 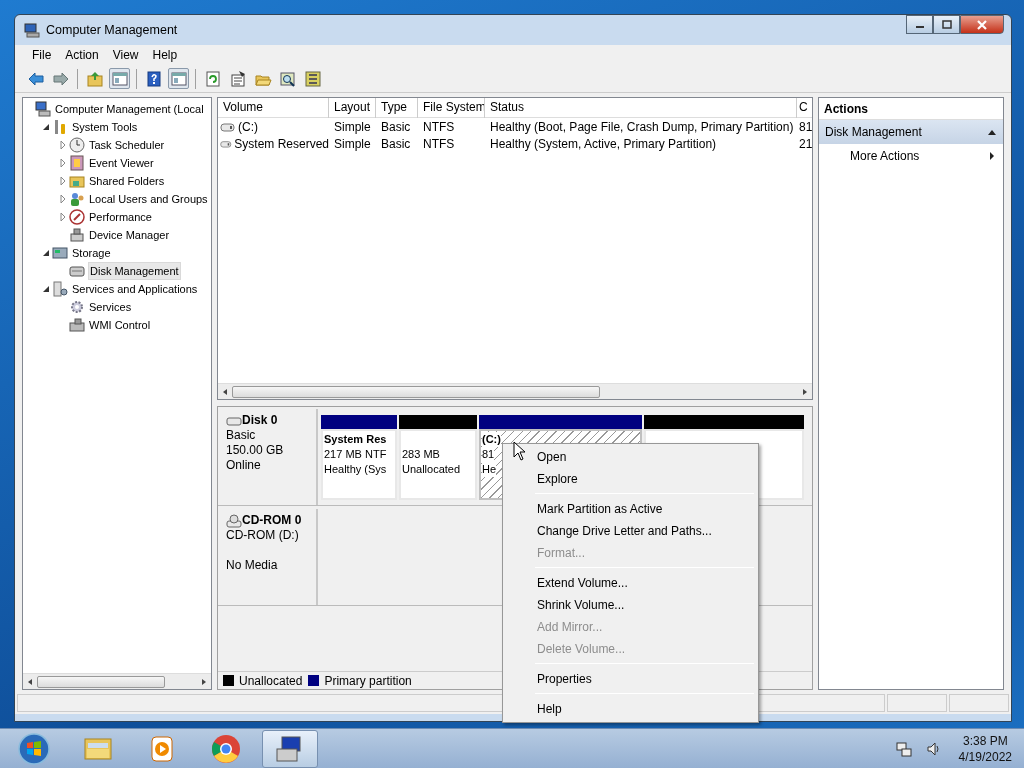 What do you see at coordinates (252, 565) in the screenshot?
I see `disk-status: No Media` at bounding box center [252, 565].